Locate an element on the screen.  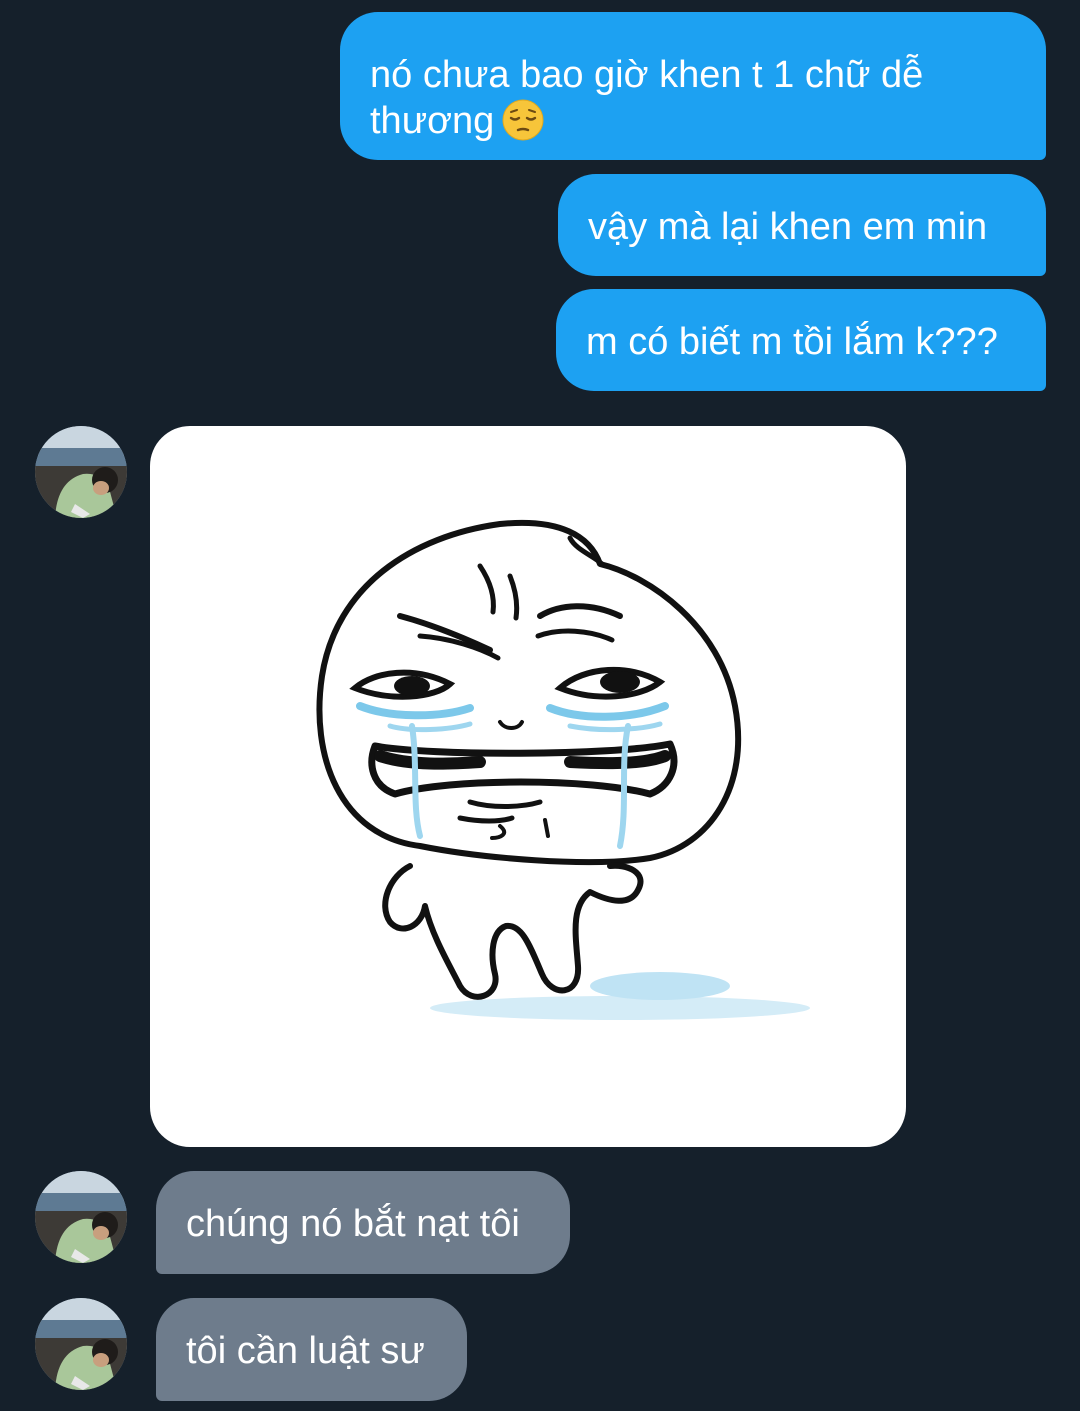
message-text: nó chưa bao giờ khen t 1 chữ dễ thương is located at coordinates (647, 98).